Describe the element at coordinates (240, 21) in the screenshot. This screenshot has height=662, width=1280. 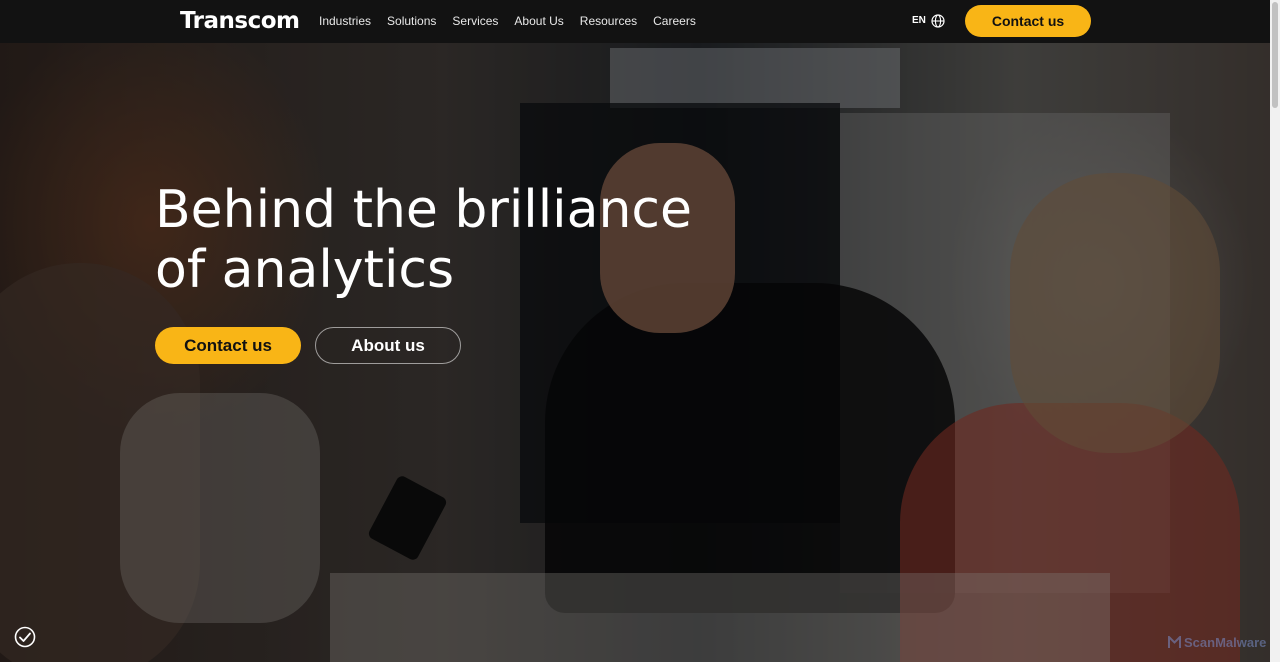
I see `transcom-logo: Transcom` at that location.